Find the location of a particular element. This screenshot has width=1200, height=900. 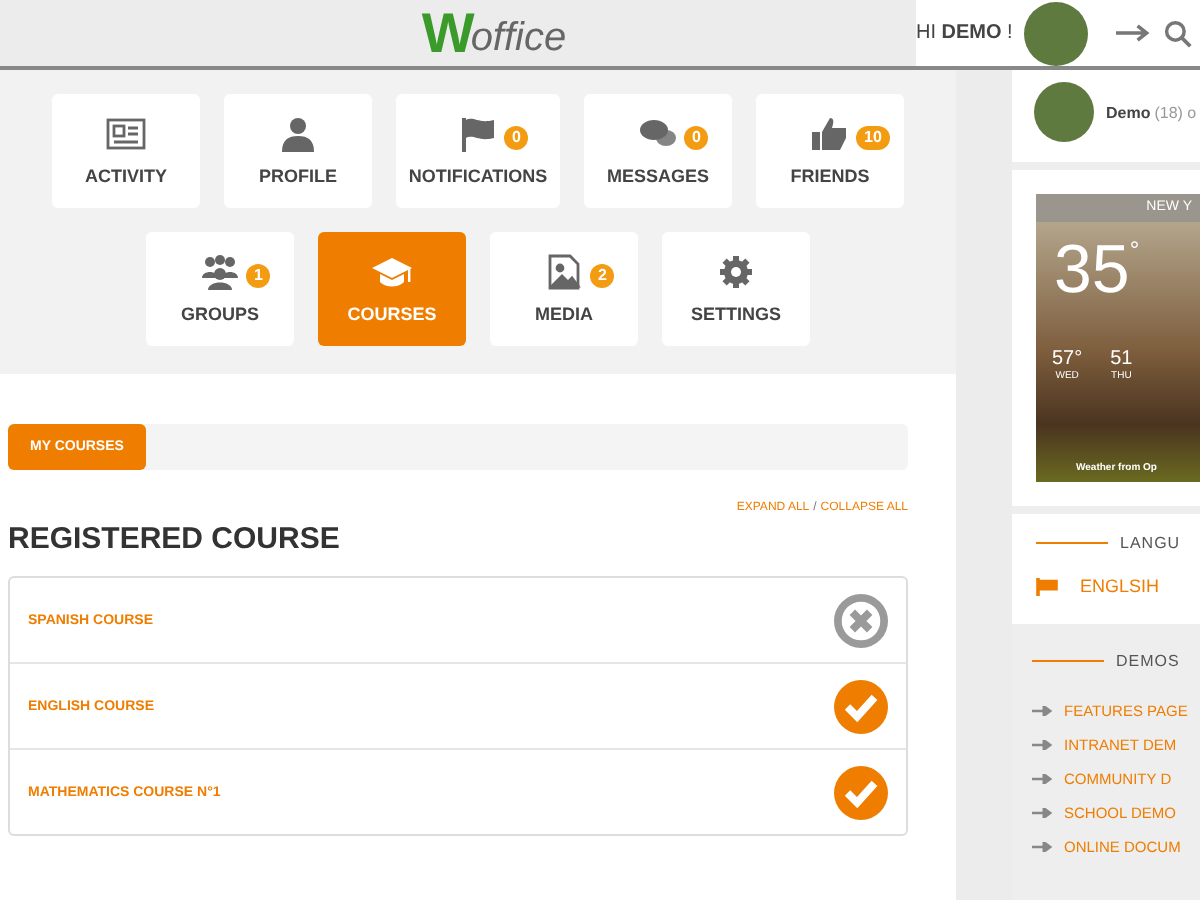

thumb-icon is located at coordinates (830, 134).